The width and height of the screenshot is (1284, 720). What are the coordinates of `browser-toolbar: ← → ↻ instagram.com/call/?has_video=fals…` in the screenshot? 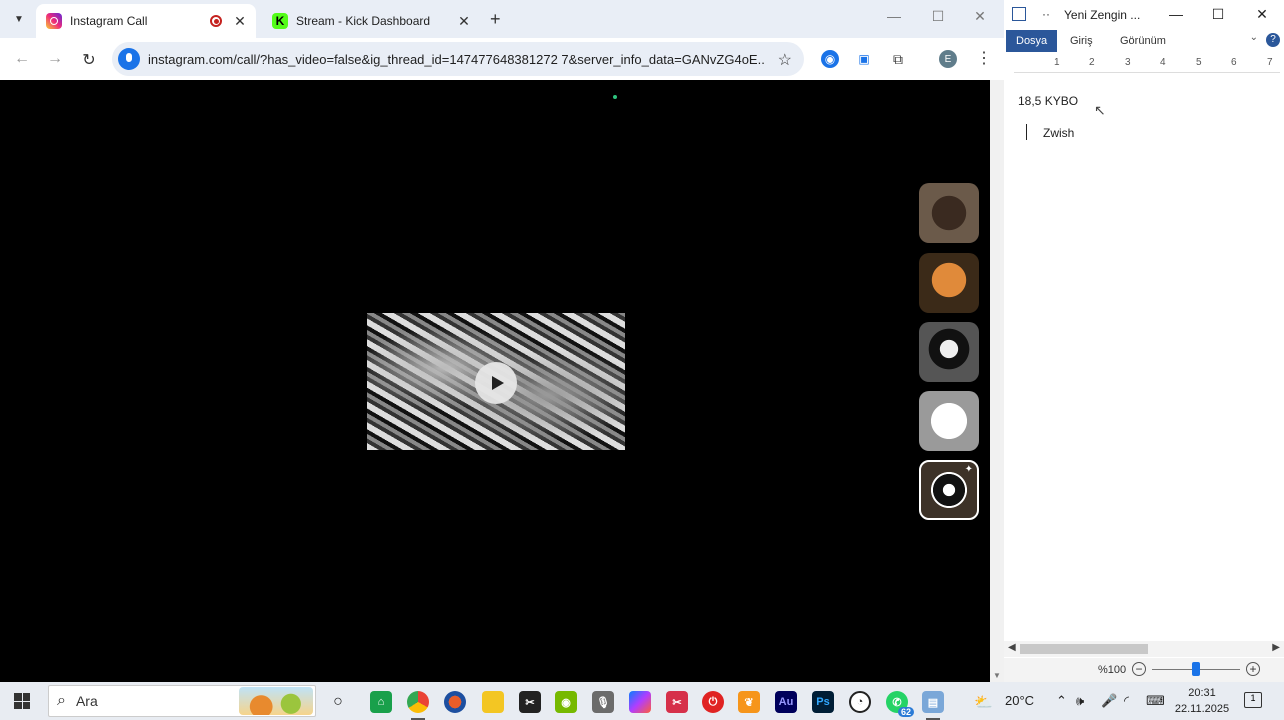 It's located at (502, 59).